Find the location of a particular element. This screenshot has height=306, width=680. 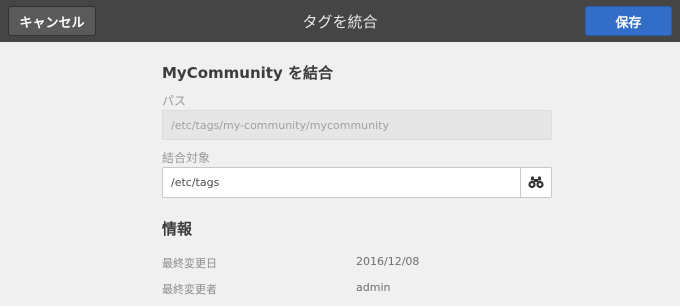

path-value: /etc/tags/my-community/mycommunity is located at coordinates (280, 125).